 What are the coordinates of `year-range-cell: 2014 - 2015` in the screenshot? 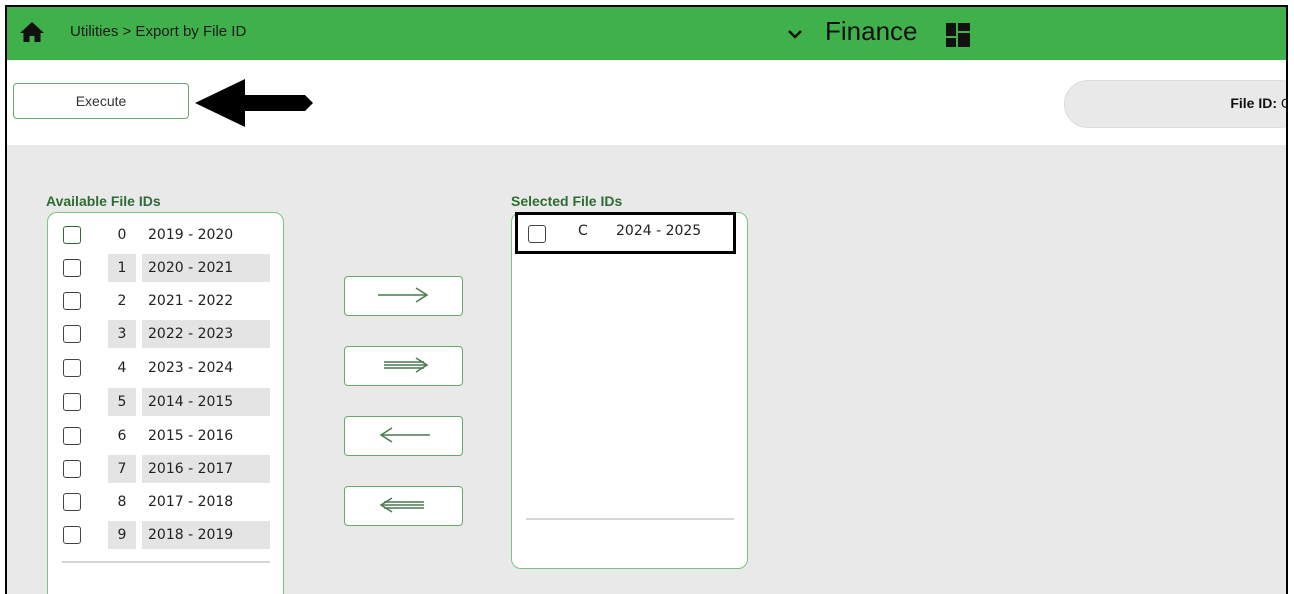 It's located at (206, 402).